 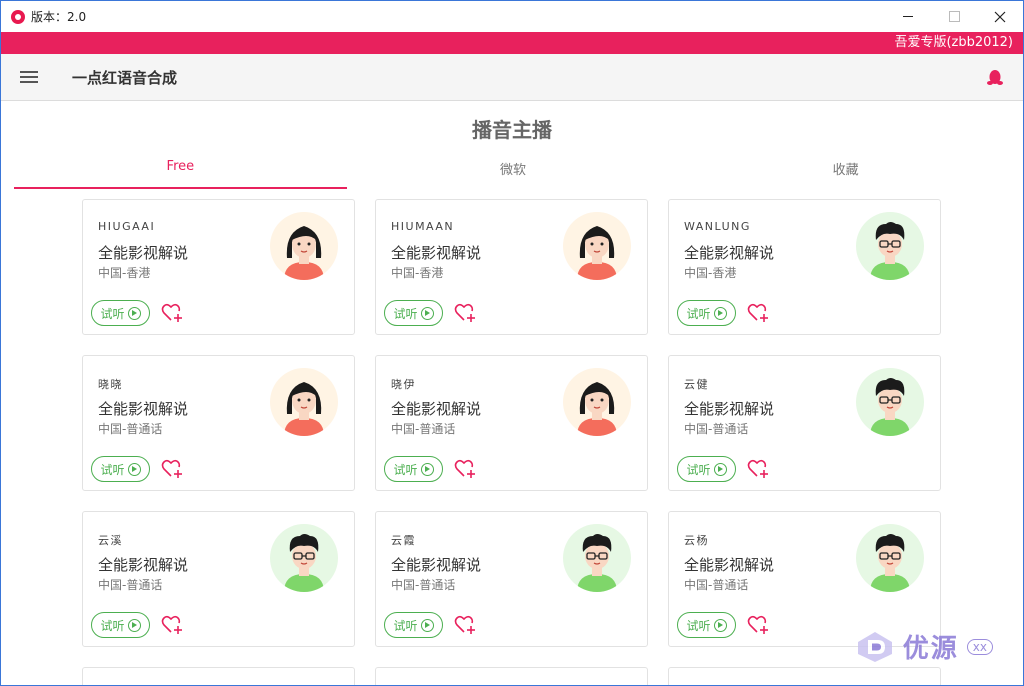 I want to click on watermark-logo-icon, so click(x=874, y=646).